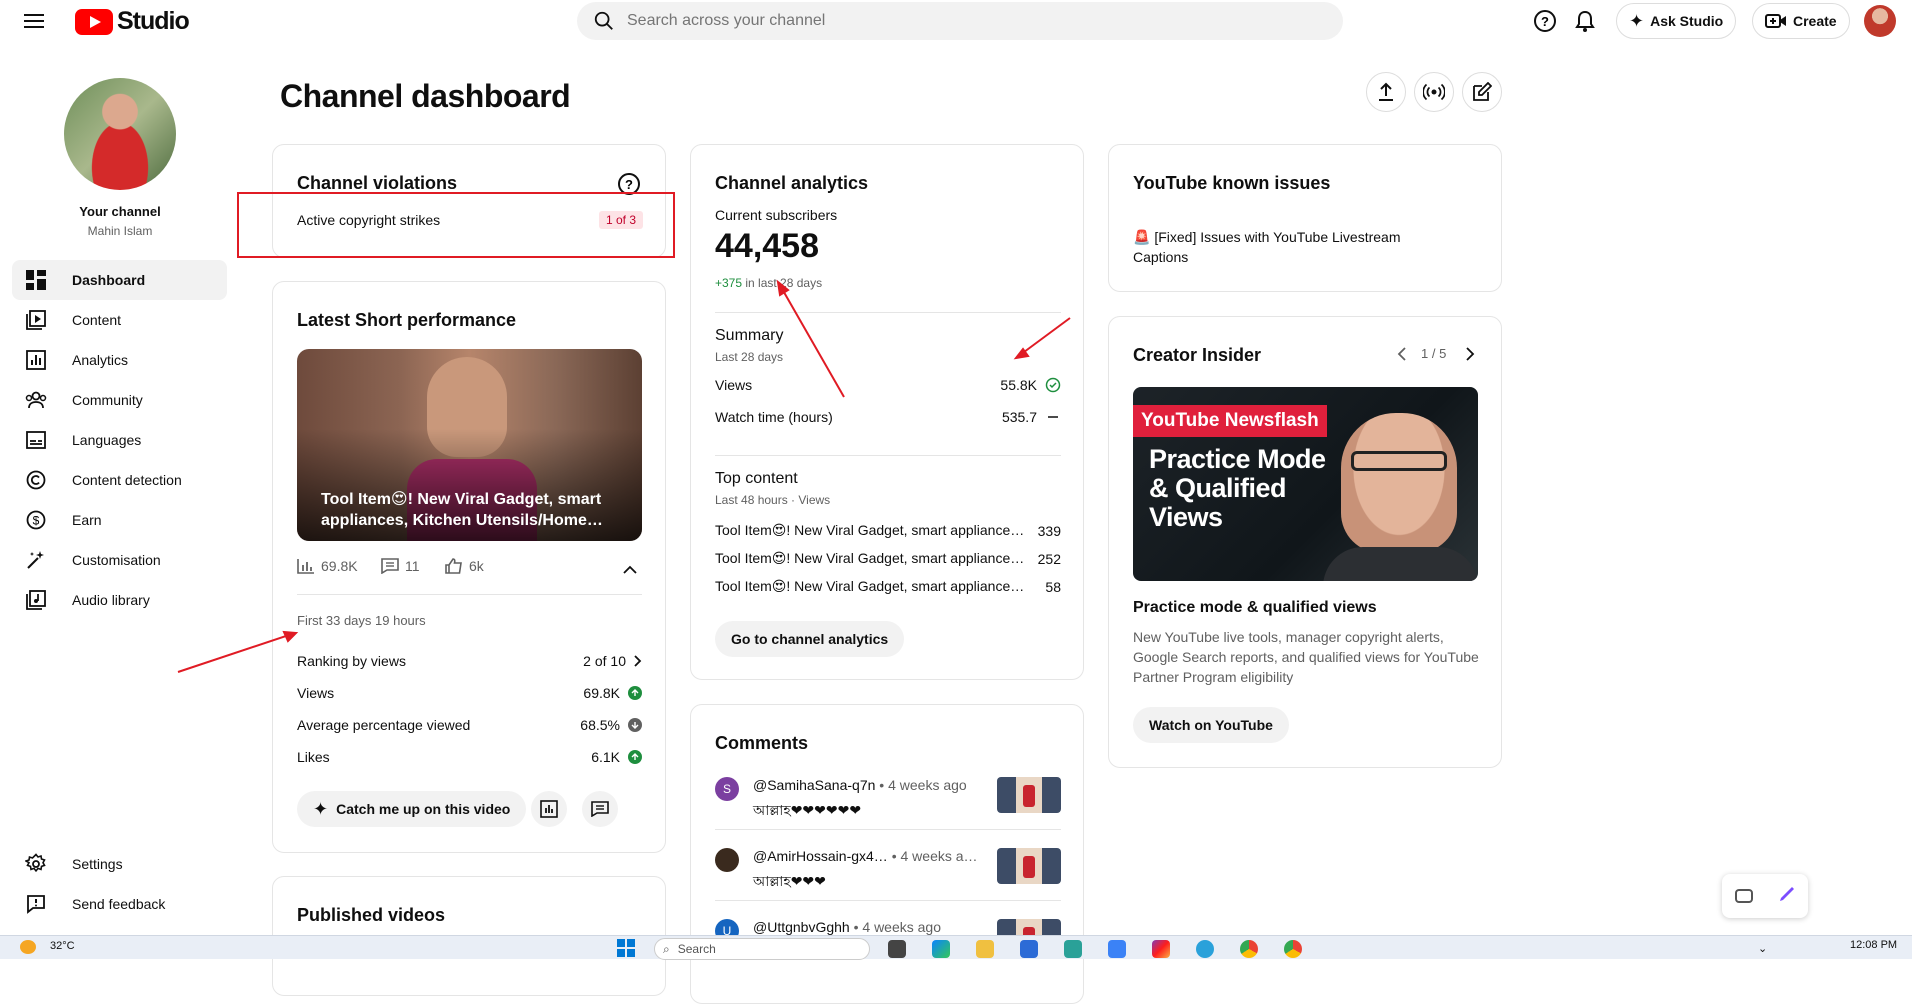 This screenshot has height=1004, width=1912. Describe the element at coordinates (956, 947) in the screenshot. I see `taskbar: 32°C ⌕ Search ⌄ 12:08 PM` at that location.